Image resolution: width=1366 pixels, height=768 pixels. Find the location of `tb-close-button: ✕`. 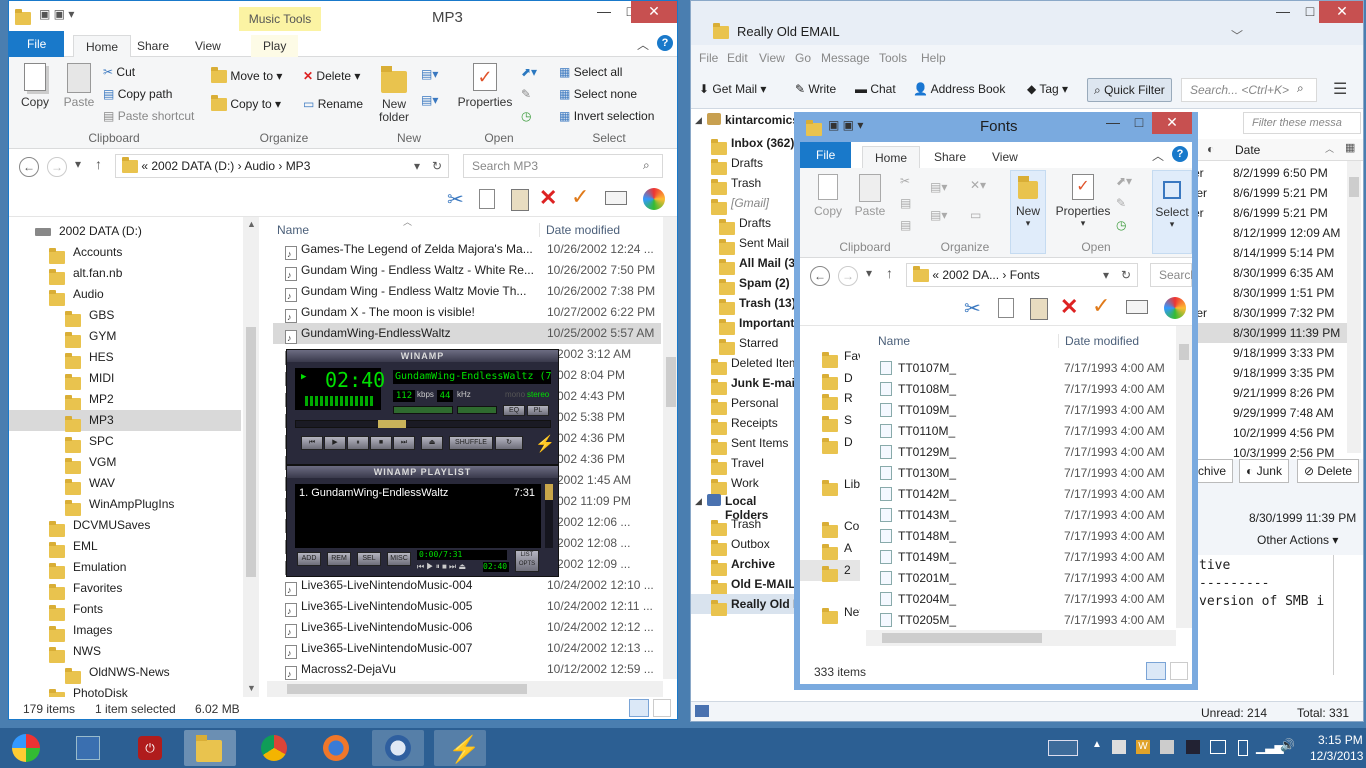

tb-close-button: ✕ is located at coordinates (1341, 12).